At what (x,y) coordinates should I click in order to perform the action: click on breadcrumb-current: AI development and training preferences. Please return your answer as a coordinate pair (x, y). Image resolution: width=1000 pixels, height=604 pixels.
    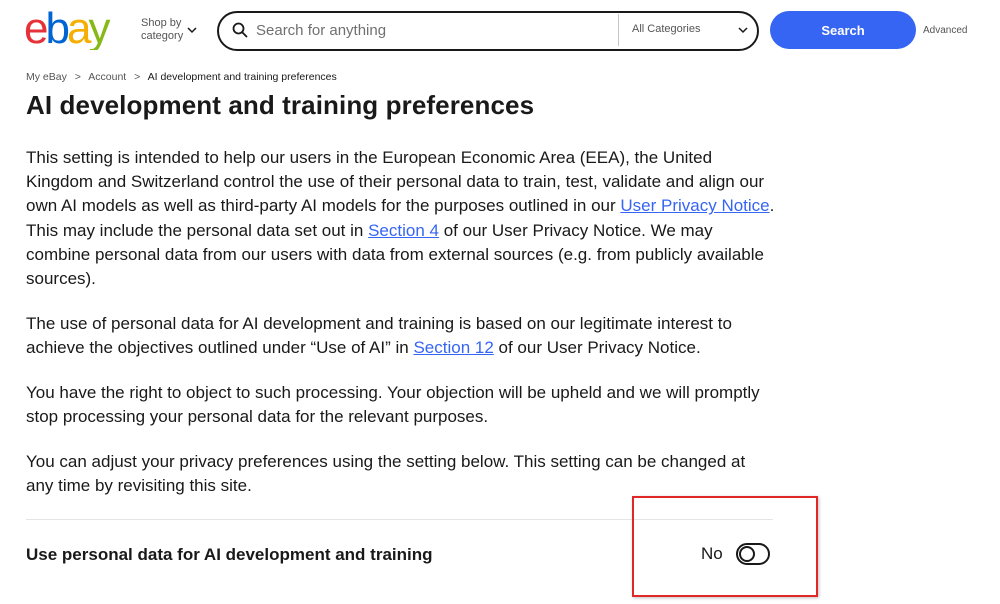
    Looking at the image, I should click on (242, 77).